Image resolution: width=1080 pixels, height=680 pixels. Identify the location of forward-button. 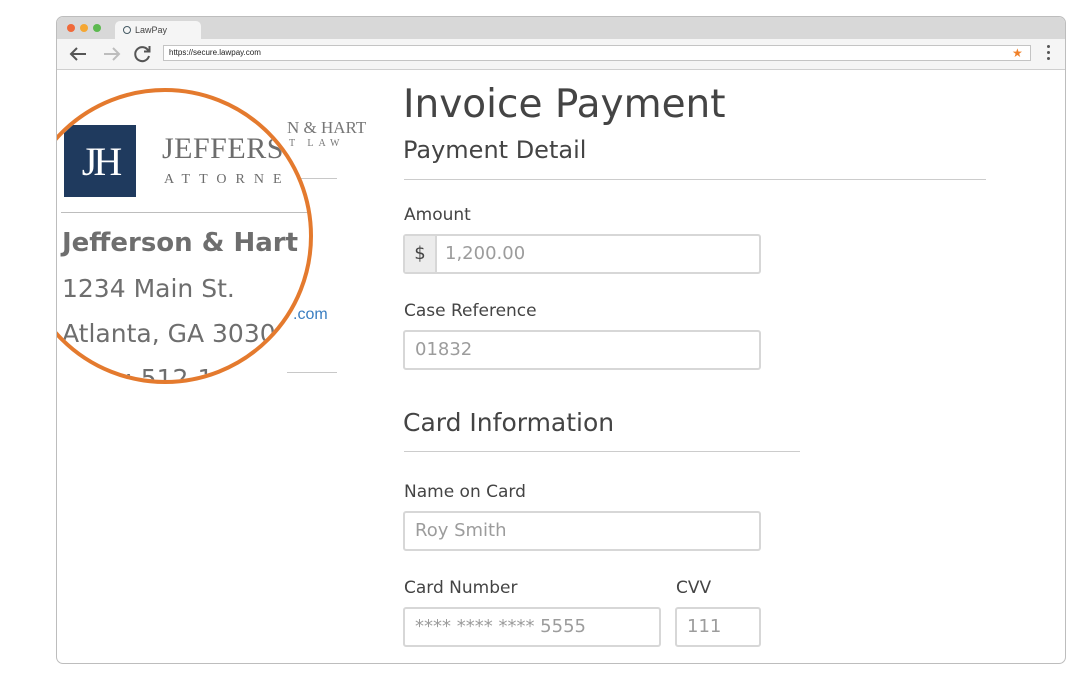
(112, 54).